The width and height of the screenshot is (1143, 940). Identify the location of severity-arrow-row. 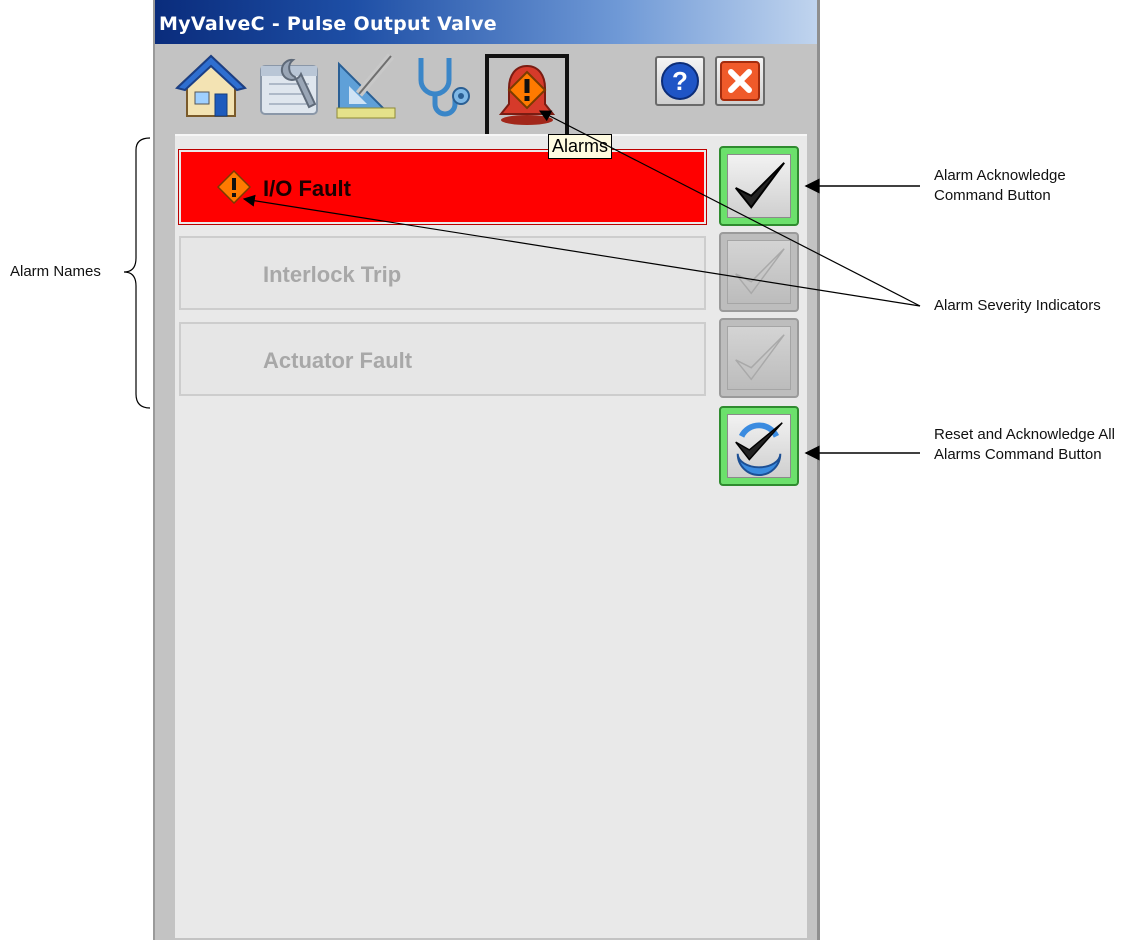
(581, 250).